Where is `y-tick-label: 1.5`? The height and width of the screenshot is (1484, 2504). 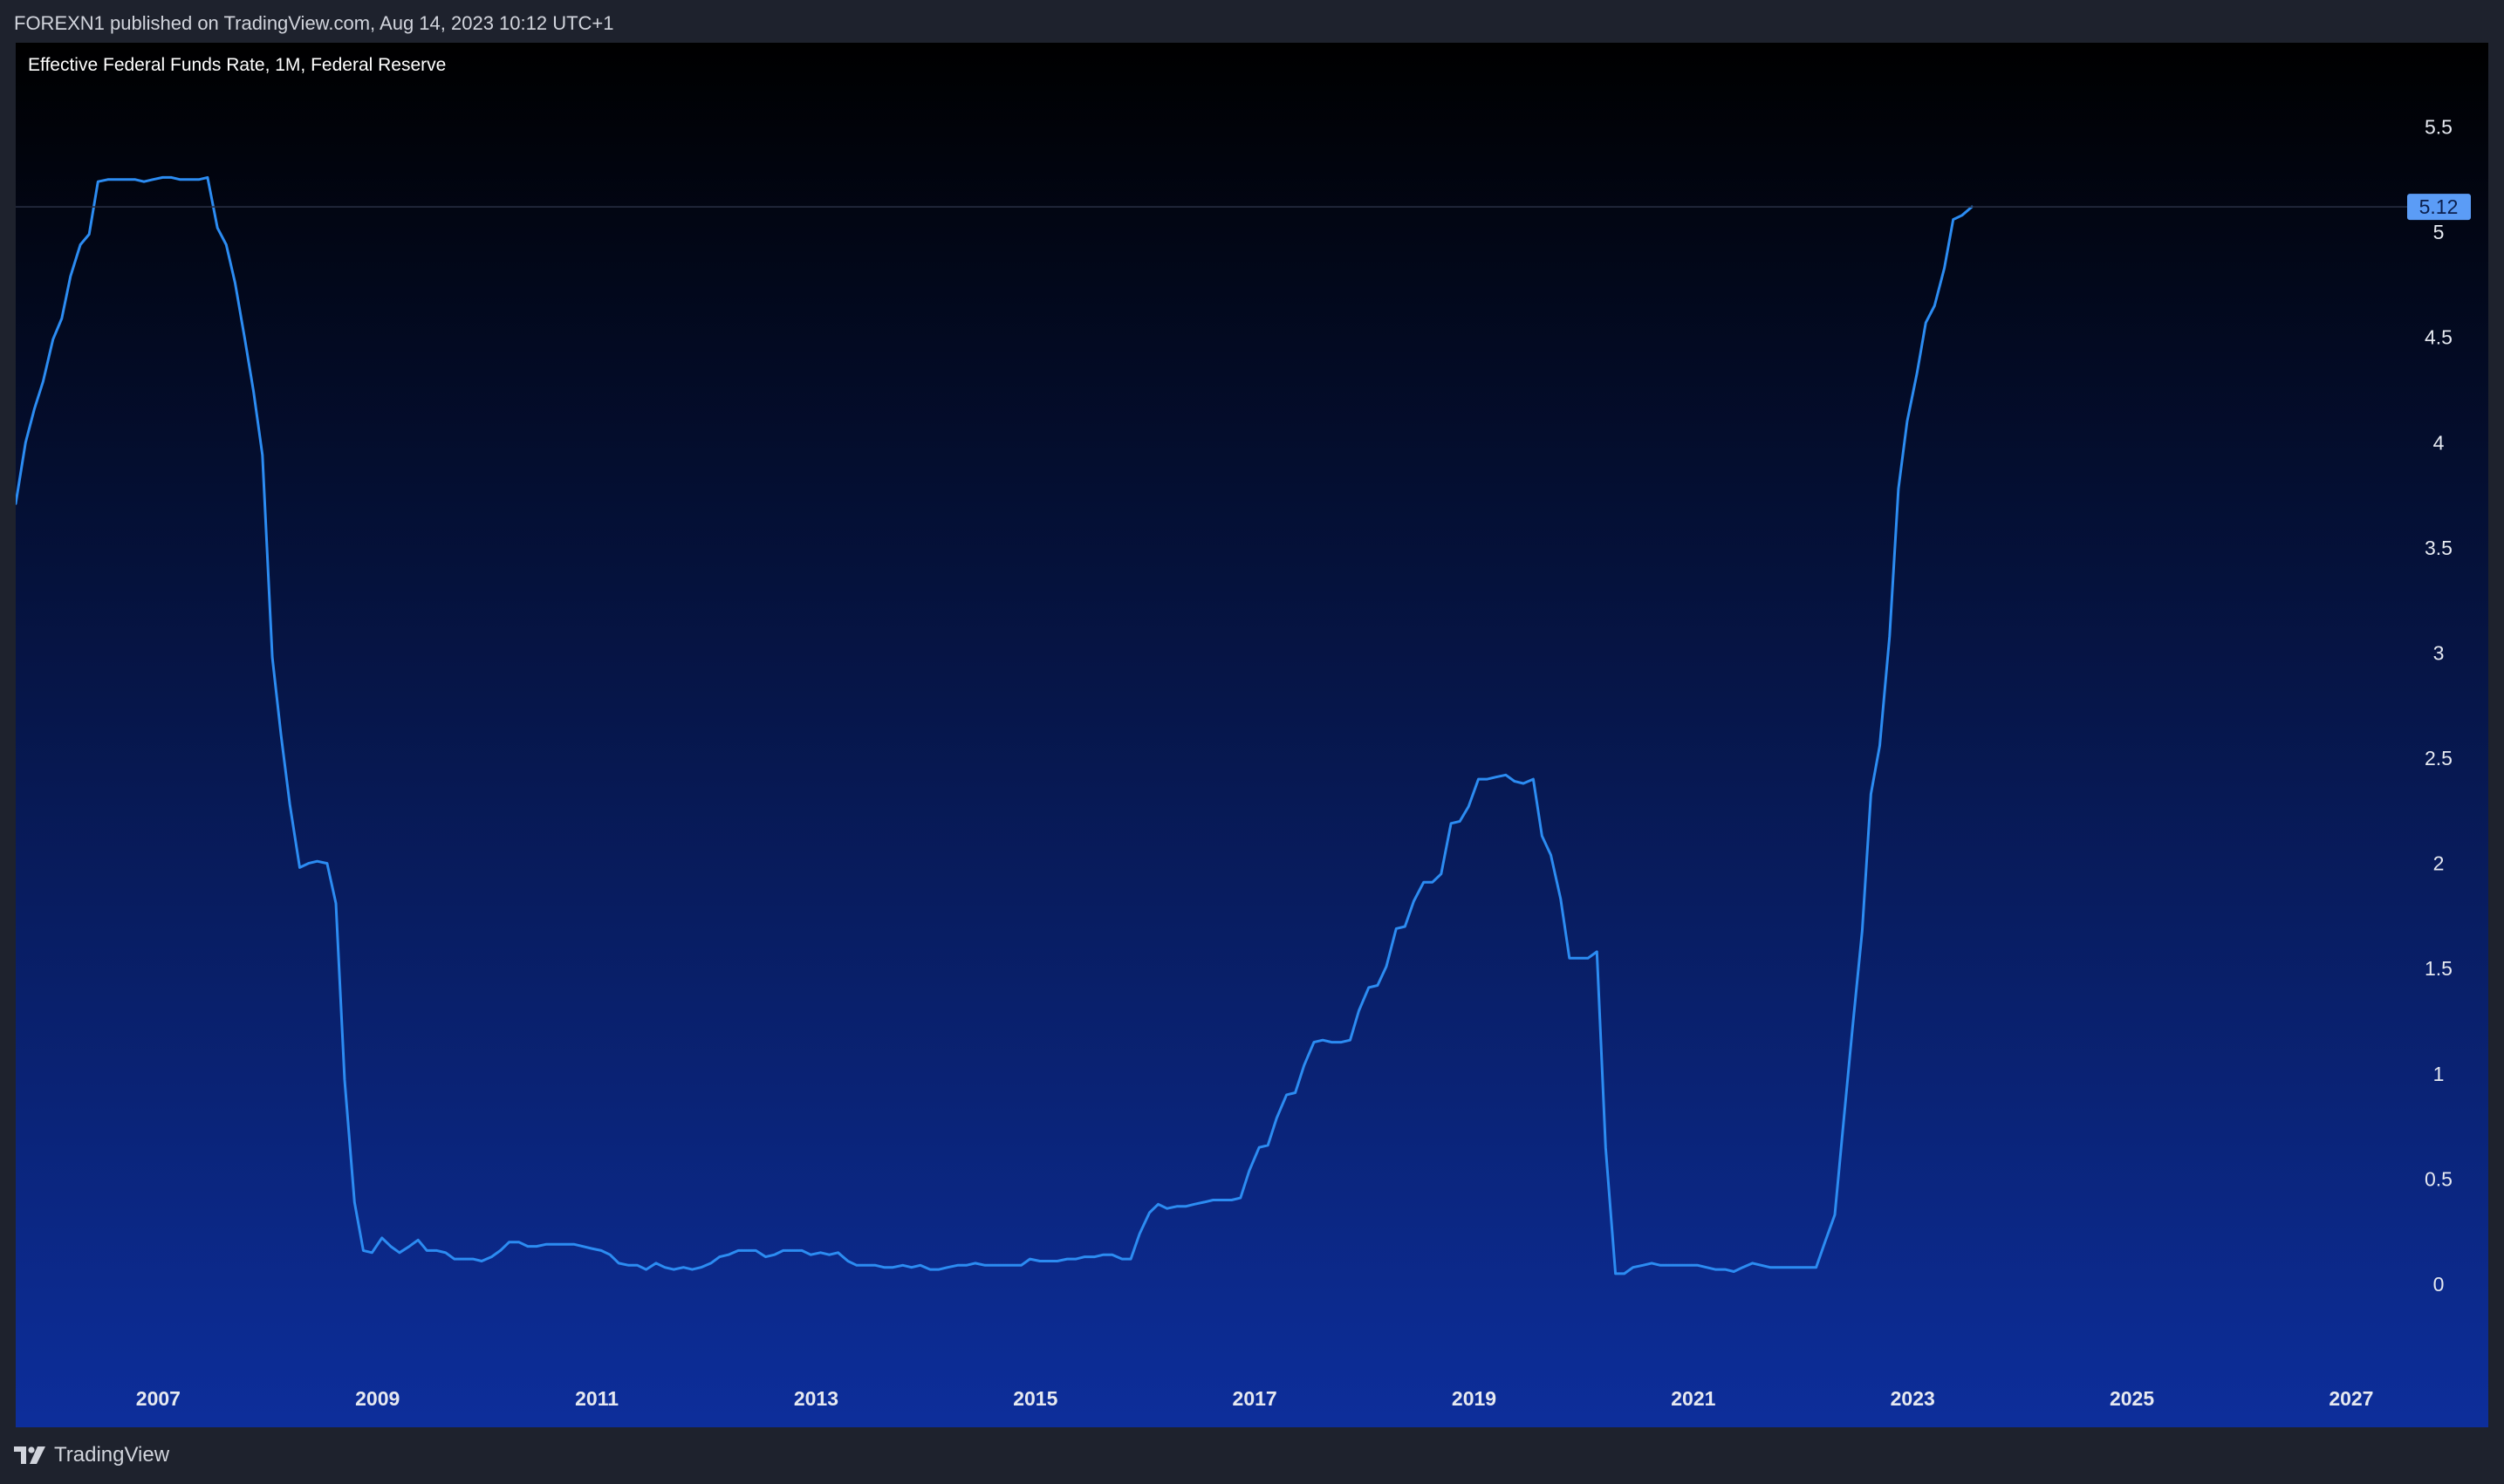 y-tick-label: 1.5 is located at coordinates (2439, 968).